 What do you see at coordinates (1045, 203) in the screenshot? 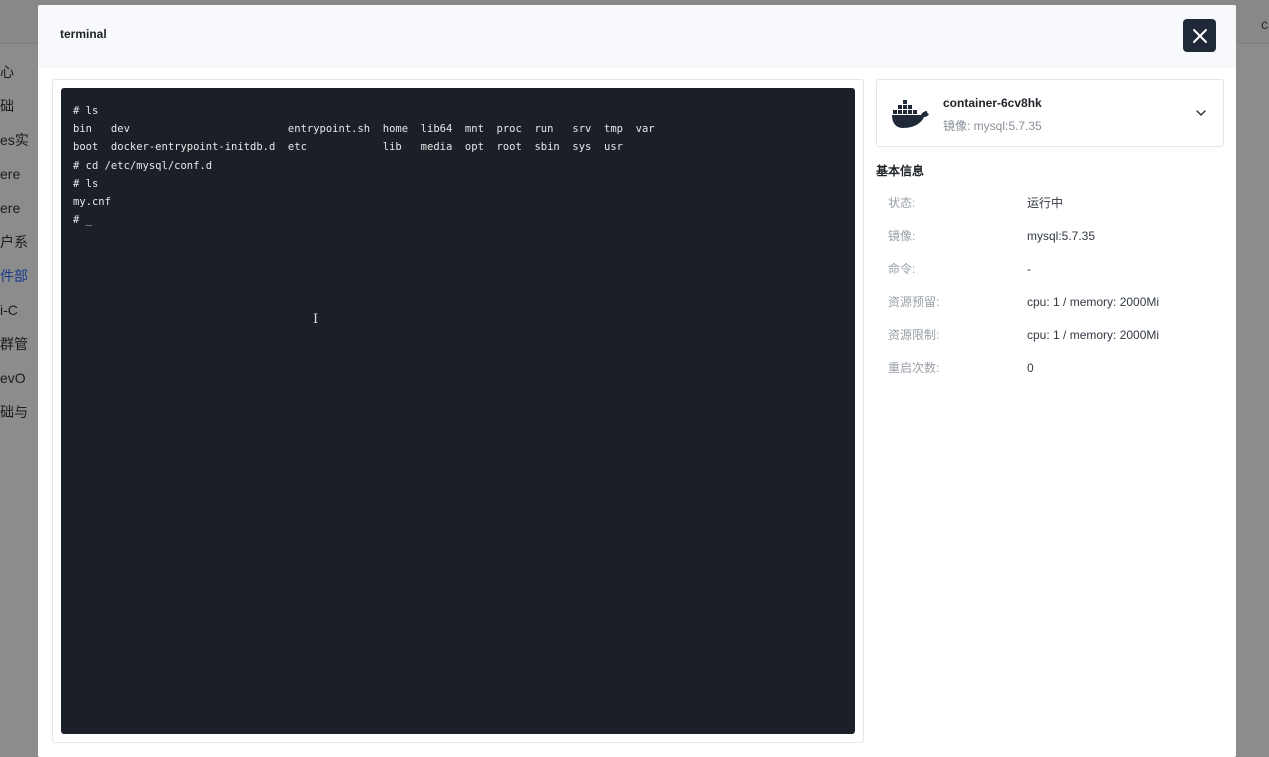
I see `info-value: 运行中` at bounding box center [1045, 203].